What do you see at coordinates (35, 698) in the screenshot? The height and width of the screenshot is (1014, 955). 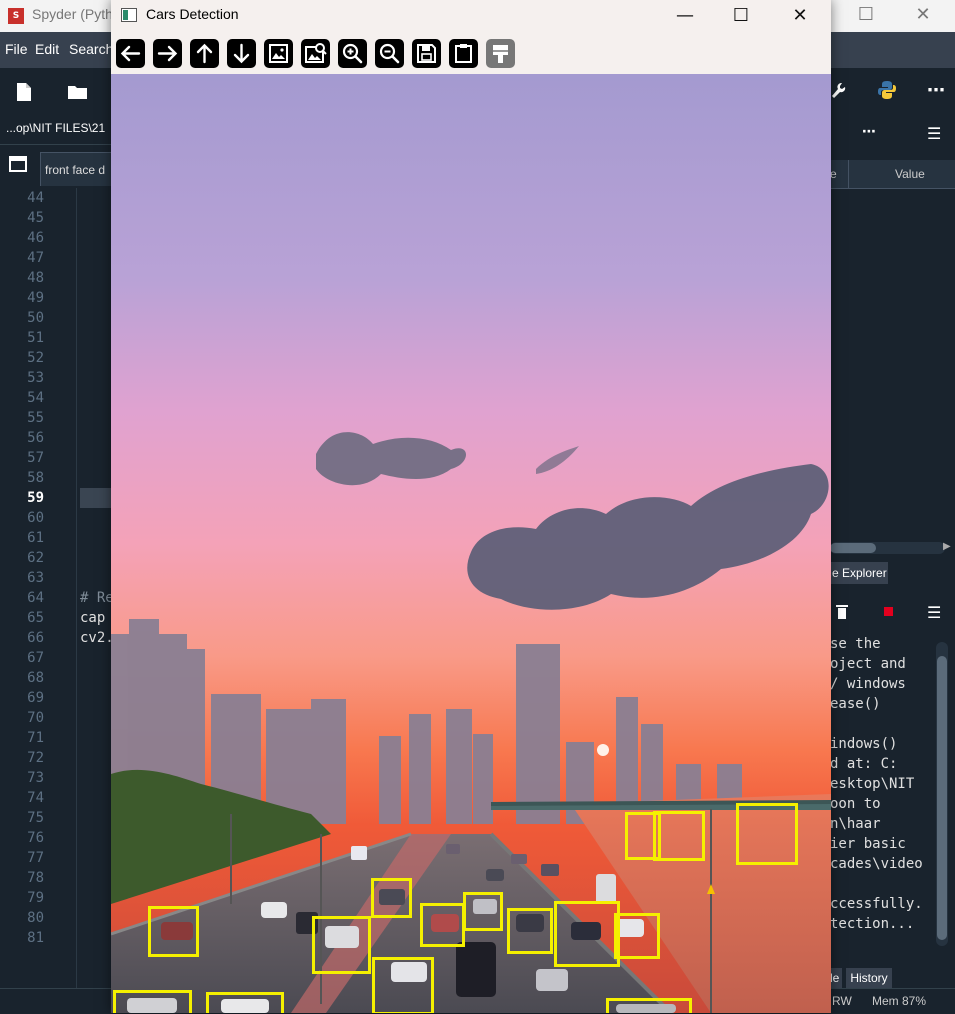 I see `line-number: 69` at bounding box center [35, 698].